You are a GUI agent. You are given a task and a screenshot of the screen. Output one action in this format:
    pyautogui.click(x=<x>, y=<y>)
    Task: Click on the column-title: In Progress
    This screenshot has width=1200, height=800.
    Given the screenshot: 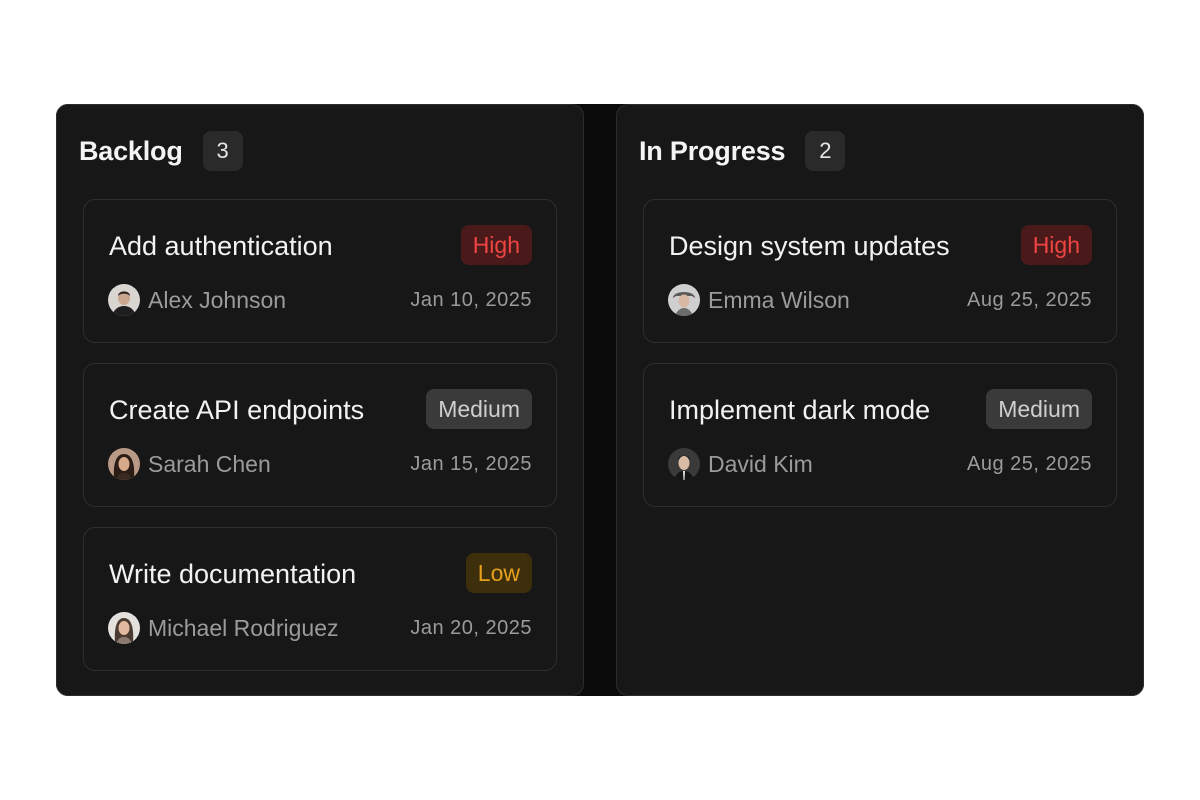 What is the action you would take?
    pyautogui.click(x=712, y=150)
    